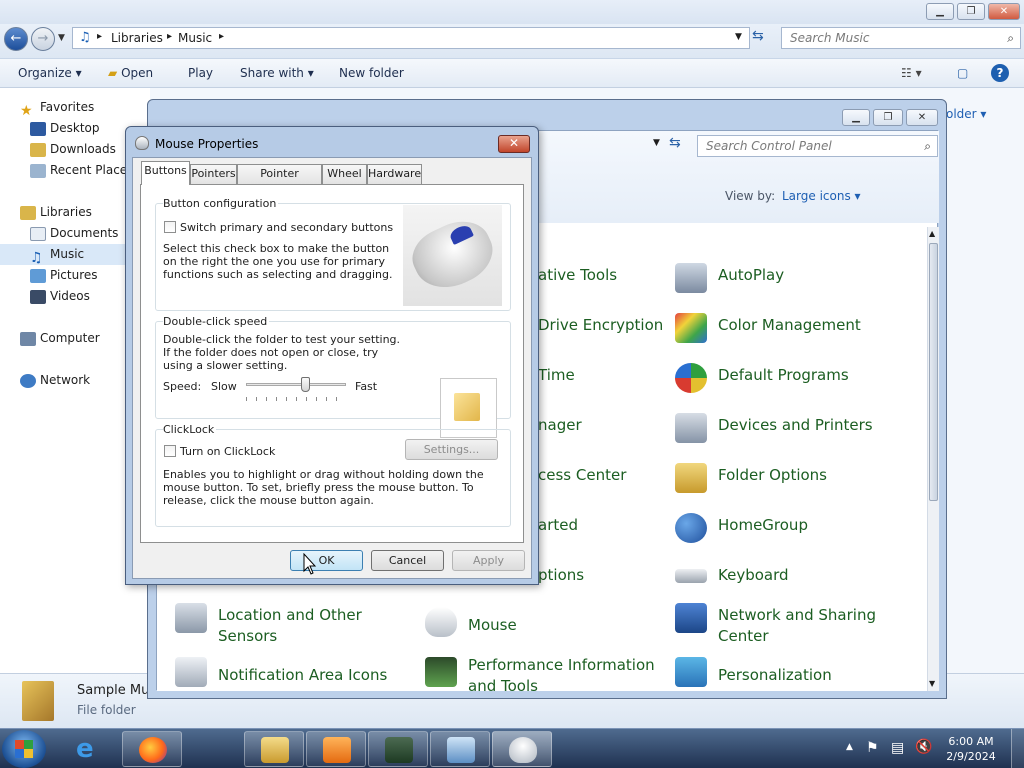 The image size is (1024, 768). I want to click on maximize-button: ❐, so click(971, 11).